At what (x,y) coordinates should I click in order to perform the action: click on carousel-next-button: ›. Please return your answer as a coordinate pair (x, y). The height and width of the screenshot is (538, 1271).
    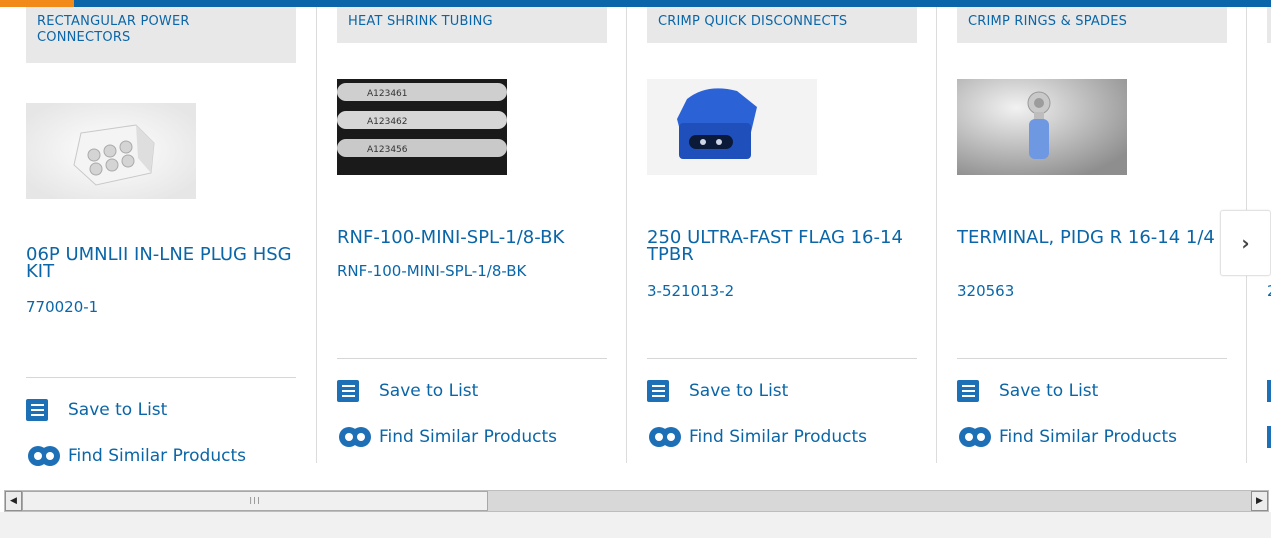
    Looking at the image, I should click on (1245, 243).